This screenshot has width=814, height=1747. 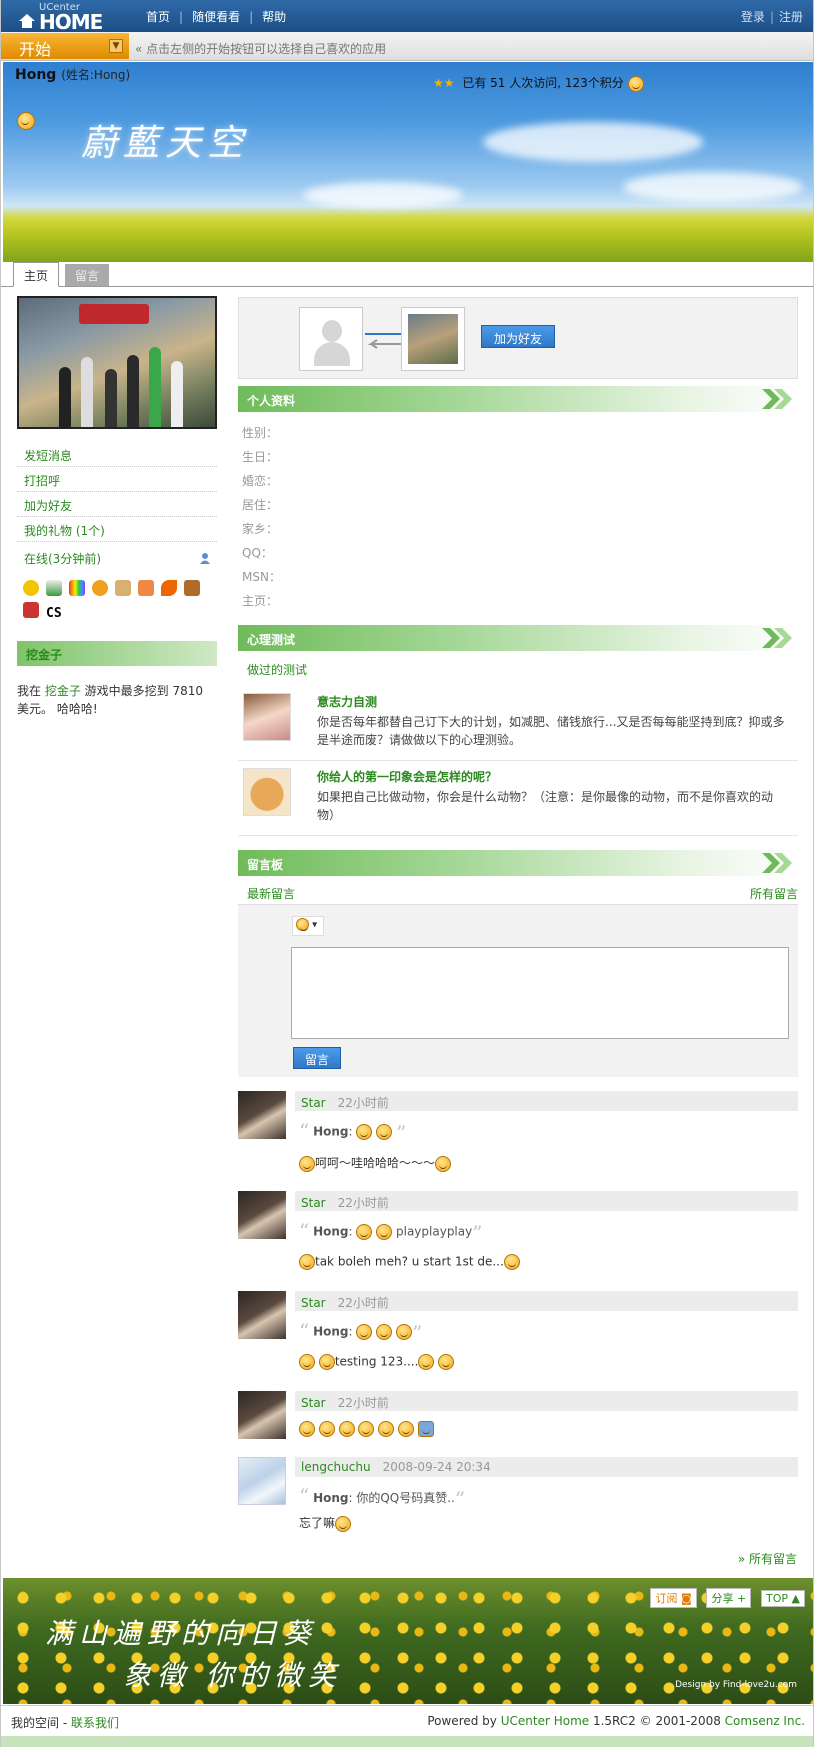 I want to click on message-textarea, so click(x=540, y=993).